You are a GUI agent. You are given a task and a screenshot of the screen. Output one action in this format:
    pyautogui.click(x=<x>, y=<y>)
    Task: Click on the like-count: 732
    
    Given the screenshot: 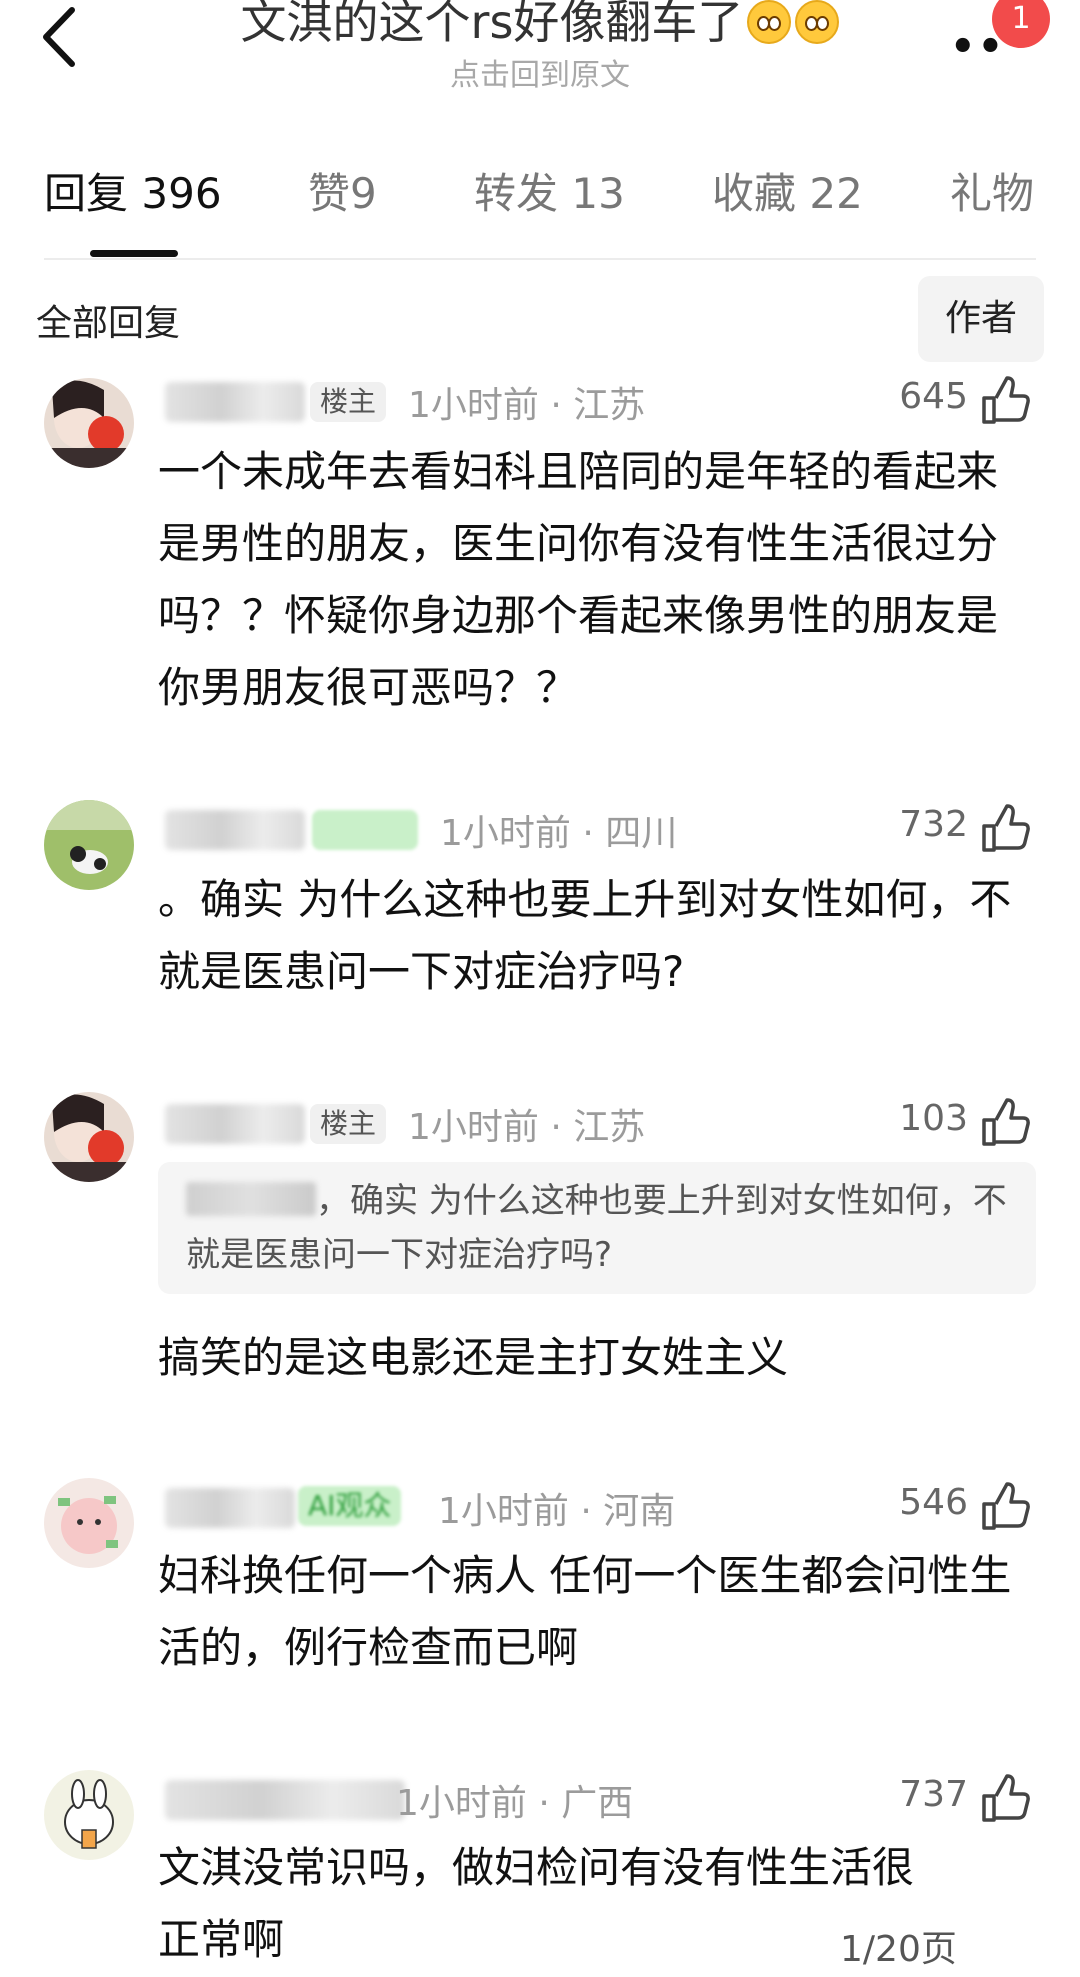 What is the action you would take?
    pyautogui.click(x=933, y=824)
    